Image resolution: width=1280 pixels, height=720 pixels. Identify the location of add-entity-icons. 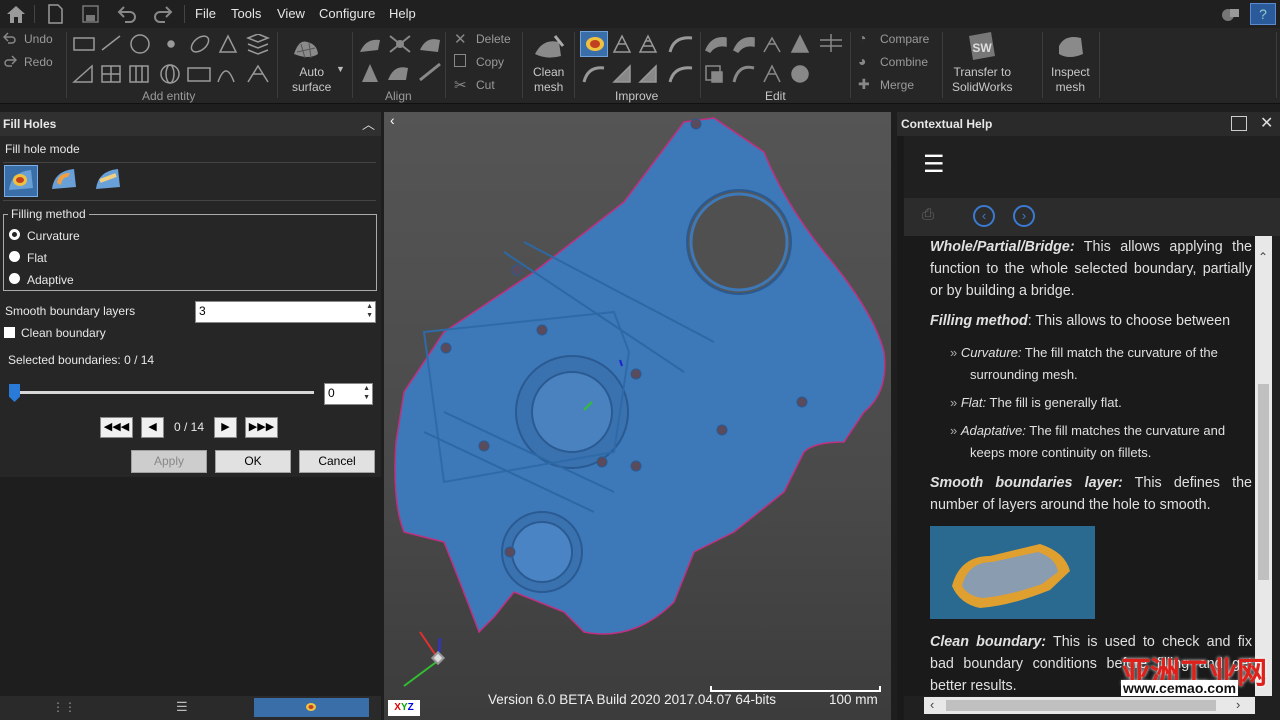
(172, 60).